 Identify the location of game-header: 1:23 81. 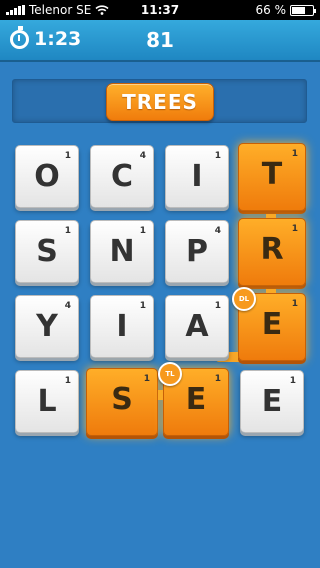
(160, 41).